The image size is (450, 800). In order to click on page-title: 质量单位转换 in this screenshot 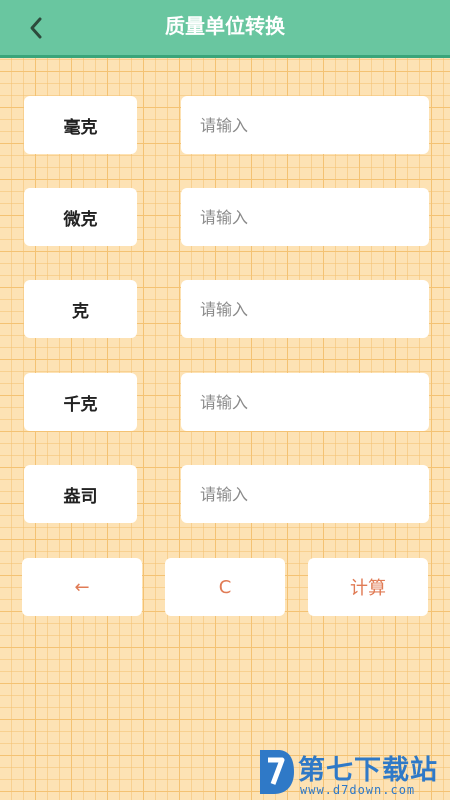, I will do `click(225, 26)`.